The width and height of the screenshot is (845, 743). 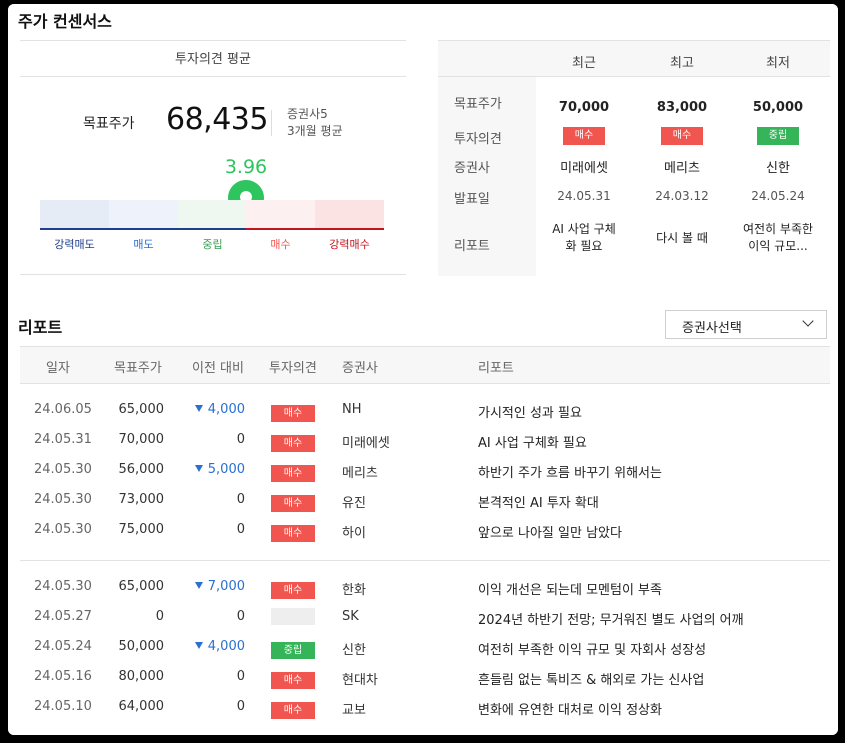 What do you see at coordinates (141, 706) in the screenshot?
I see `row-target-price: 64,000` at bounding box center [141, 706].